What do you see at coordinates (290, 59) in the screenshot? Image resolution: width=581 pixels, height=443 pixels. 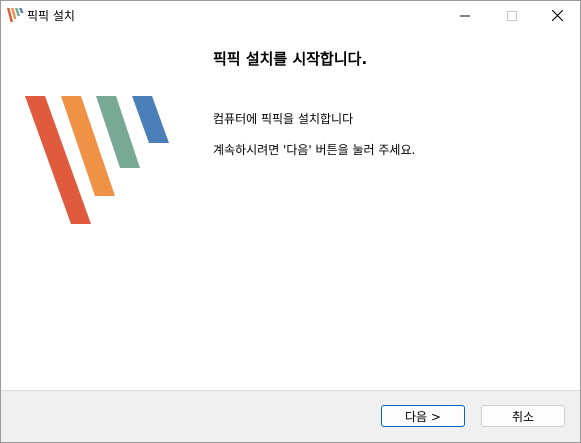 I see `welcome-heading: 픽픽 설치를 시작합니다.` at bounding box center [290, 59].